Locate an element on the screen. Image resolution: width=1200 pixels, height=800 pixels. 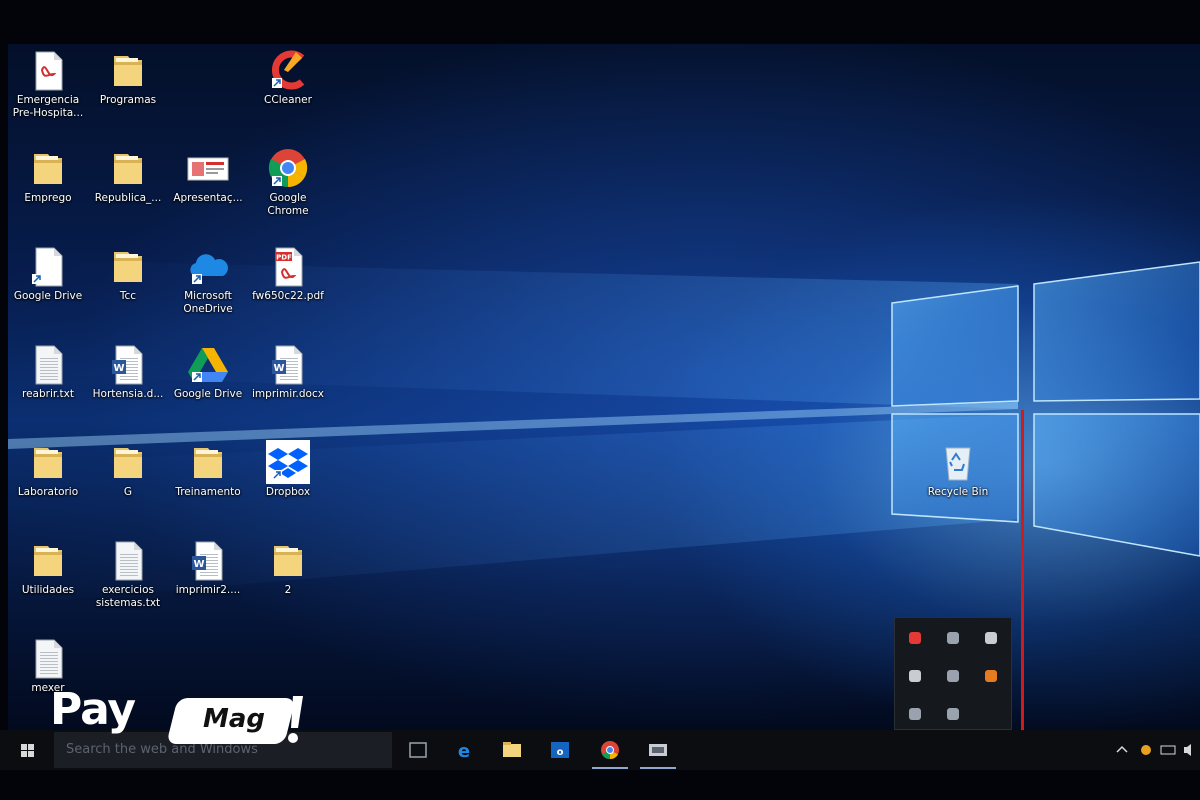
signal-tray-icon is located at coordinates (953, 676).